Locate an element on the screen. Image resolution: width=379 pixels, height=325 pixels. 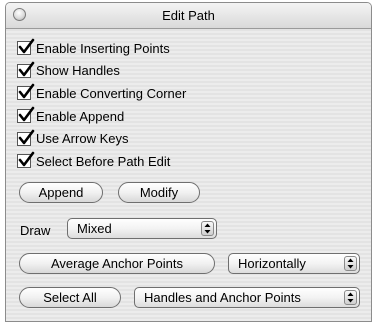
checkbox-enable-append: Enable Append is located at coordinates (101, 116).